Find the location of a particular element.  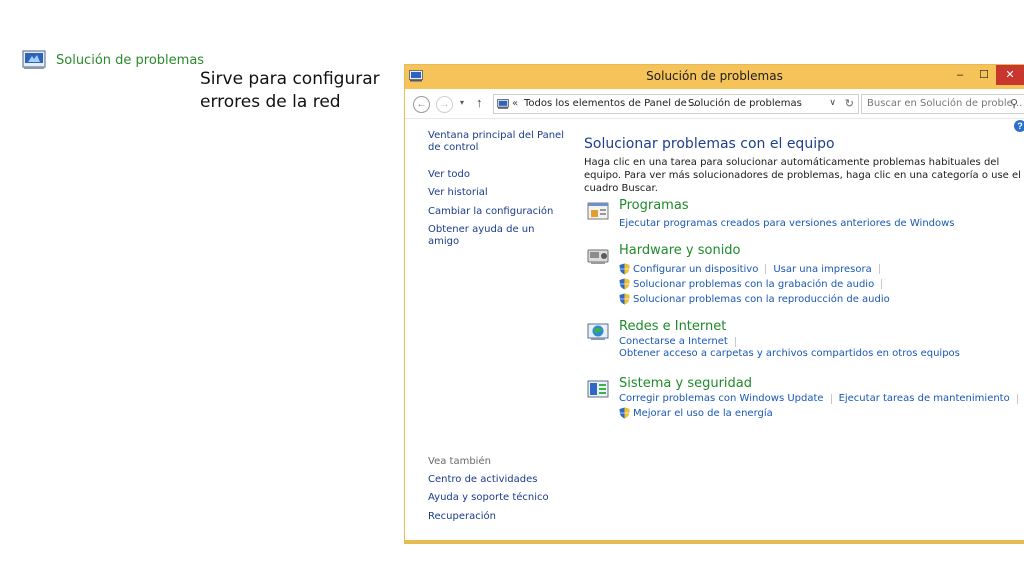

link-windows-update: Corregir problemas con Windows Update is located at coordinates (721, 398).